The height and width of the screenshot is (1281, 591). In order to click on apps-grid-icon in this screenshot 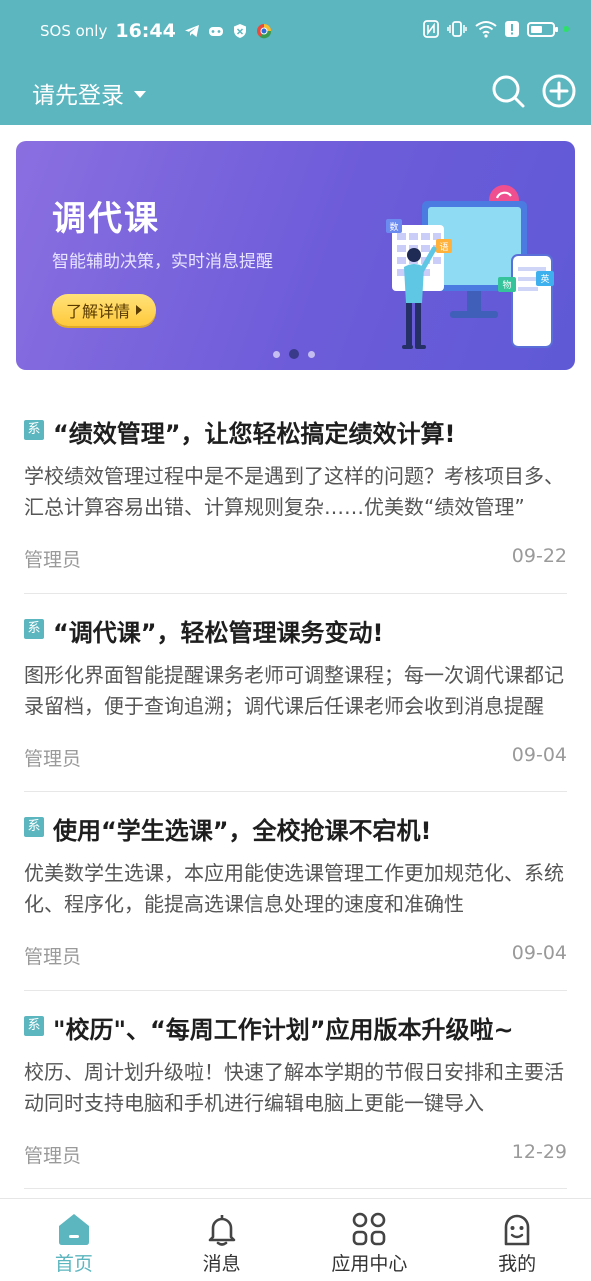, I will do `click(369, 1229)`.